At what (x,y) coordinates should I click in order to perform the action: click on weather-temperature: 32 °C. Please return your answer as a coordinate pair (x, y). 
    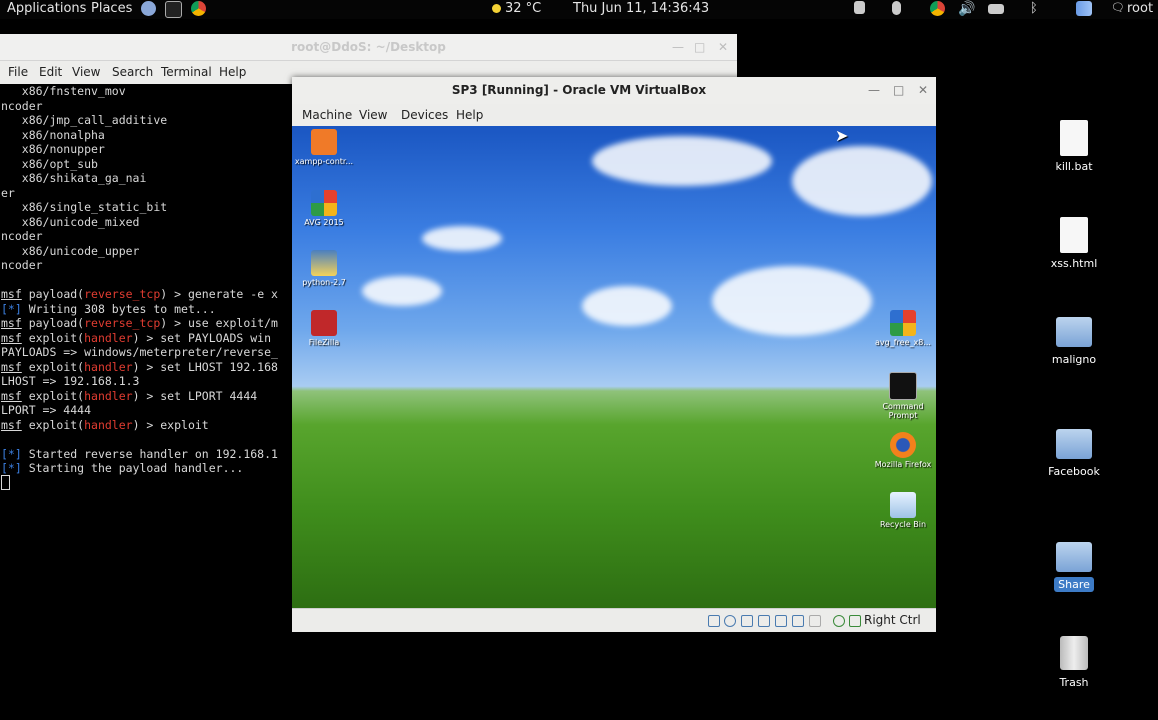
    Looking at the image, I should click on (523, 8).